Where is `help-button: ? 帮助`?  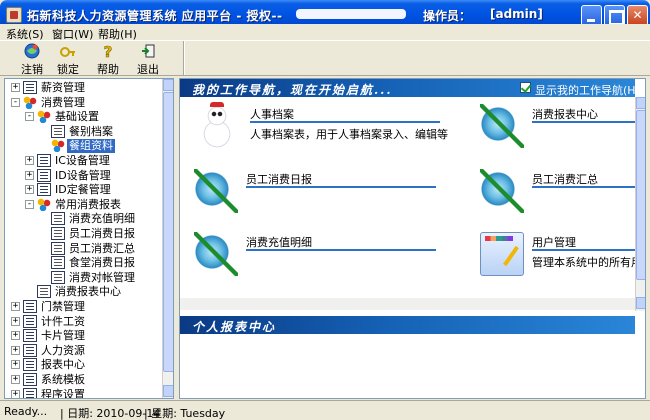 help-button: ? 帮助 is located at coordinates (108, 60).